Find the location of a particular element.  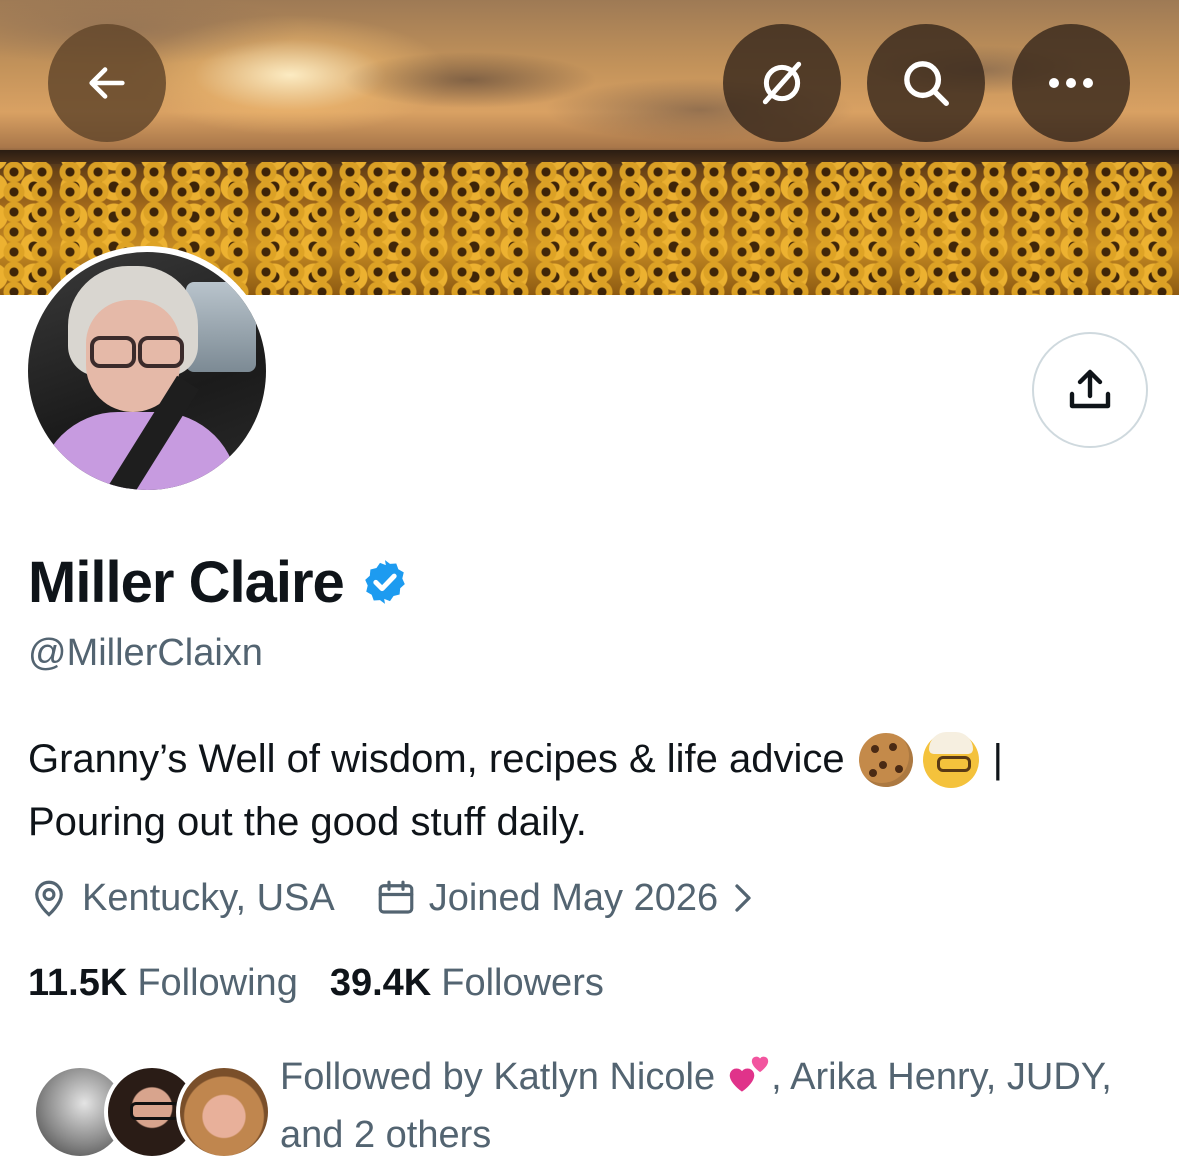

profile-meta: Kentucky, USA Joined May 2026 is located at coordinates (397, 898).